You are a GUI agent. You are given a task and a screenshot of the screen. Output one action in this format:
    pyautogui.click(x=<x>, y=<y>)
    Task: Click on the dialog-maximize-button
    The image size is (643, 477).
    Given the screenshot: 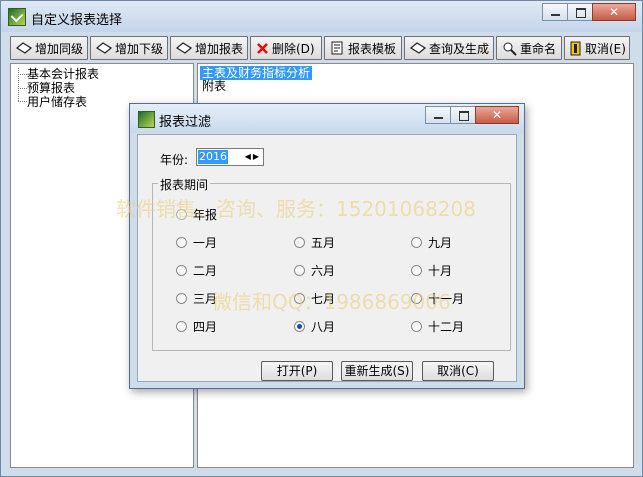 What is the action you would take?
    pyautogui.click(x=463, y=115)
    